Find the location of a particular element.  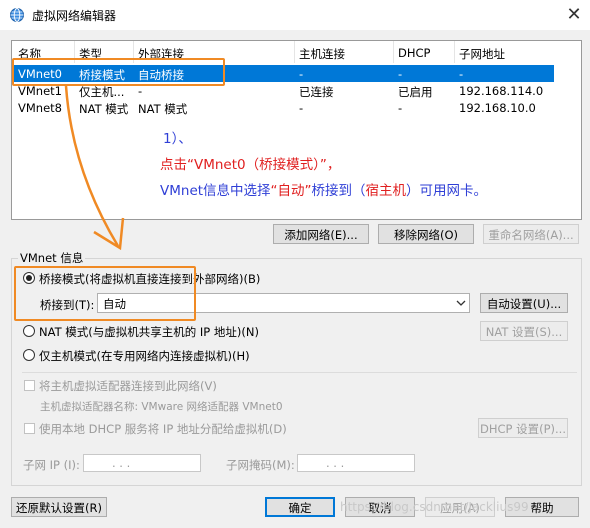

arrow-icon is located at coordinates (94, 168).